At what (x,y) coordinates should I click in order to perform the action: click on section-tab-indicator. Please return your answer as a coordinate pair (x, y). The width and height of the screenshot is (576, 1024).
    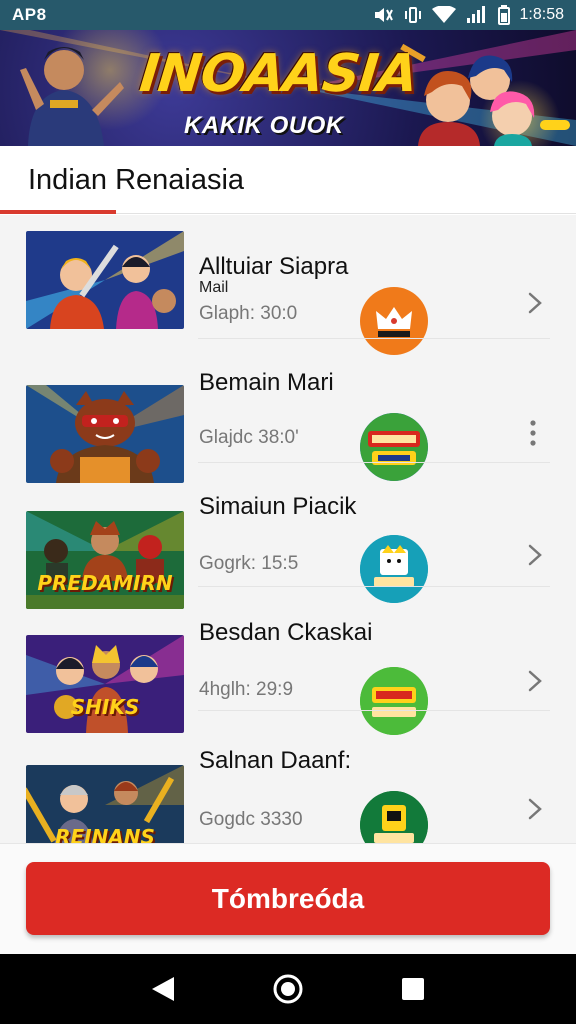
    Looking at the image, I should click on (58, 212).